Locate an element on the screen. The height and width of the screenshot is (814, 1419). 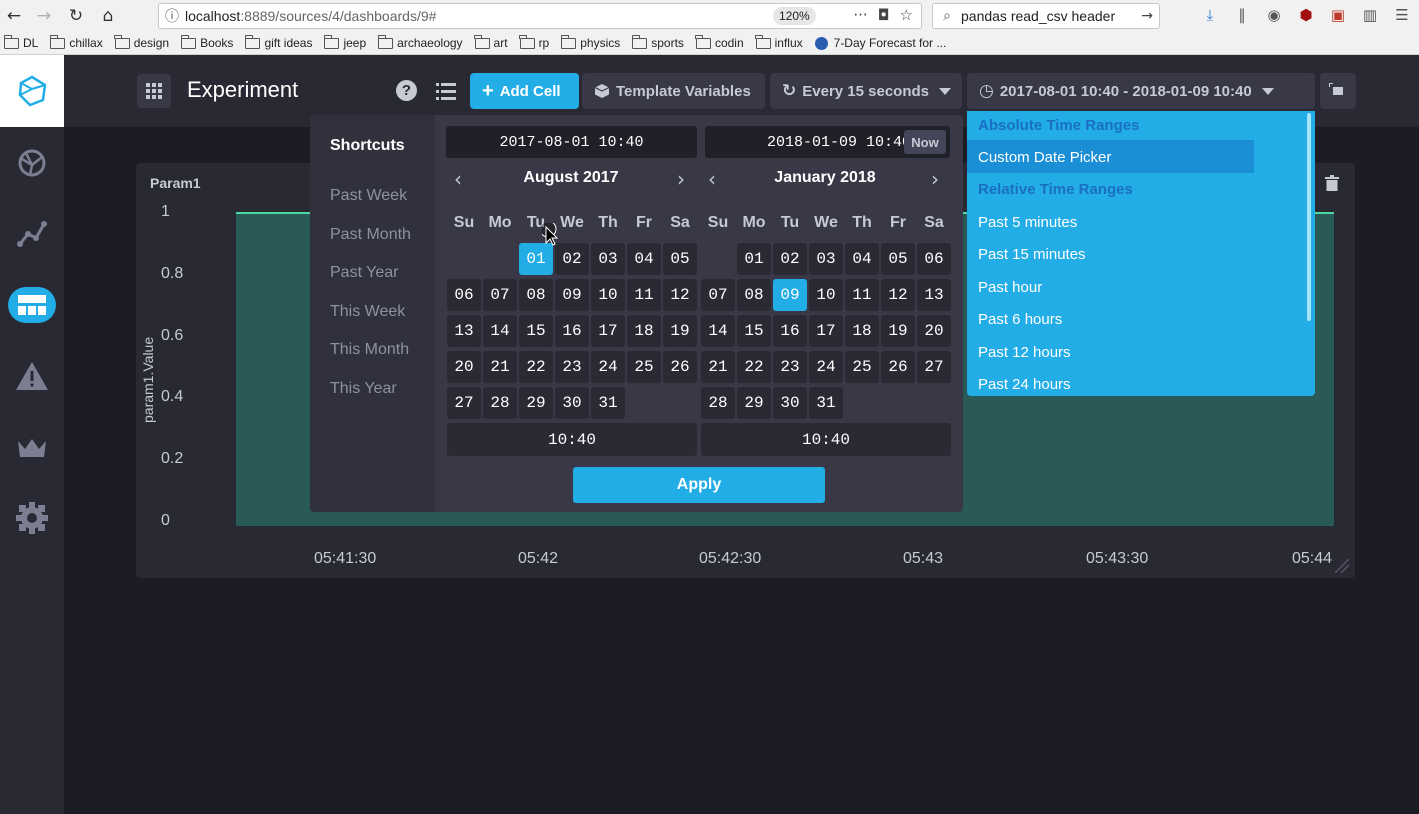
apply-button: Apply is located at coordinates (699, 485).